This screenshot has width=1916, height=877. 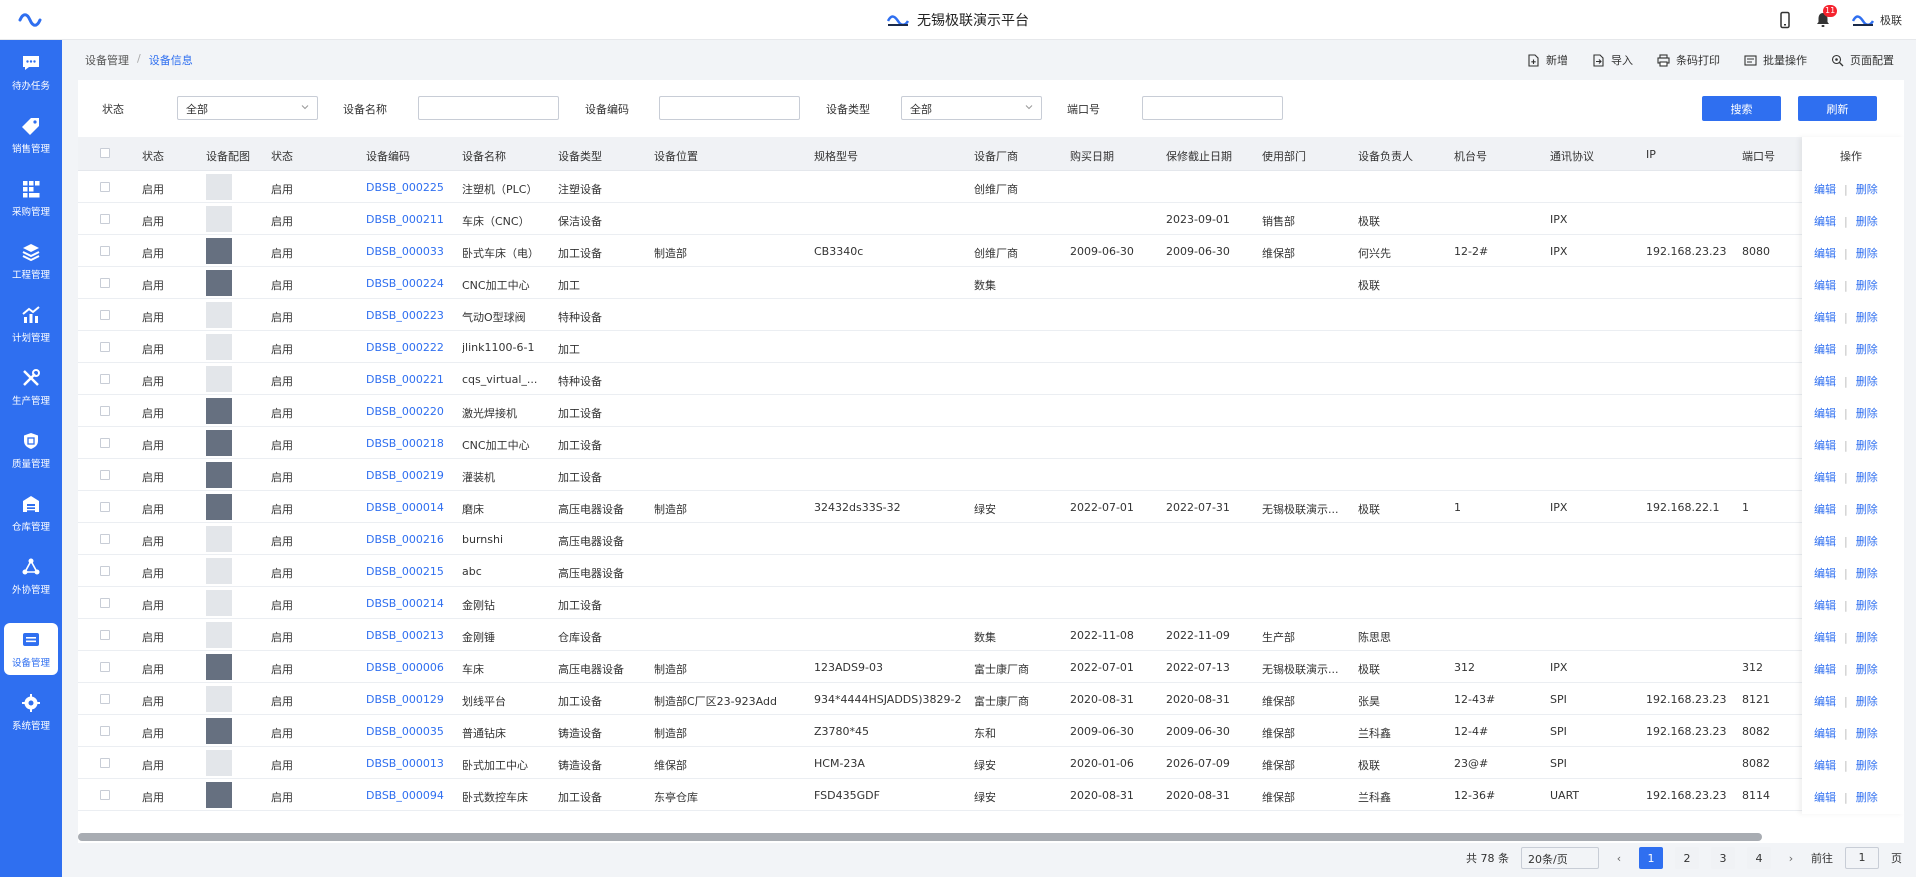 What do you see at coordinates (405, 187) in the screenshot?
I see `row-code: DBSB_000225` at bounding box center [405, 187].